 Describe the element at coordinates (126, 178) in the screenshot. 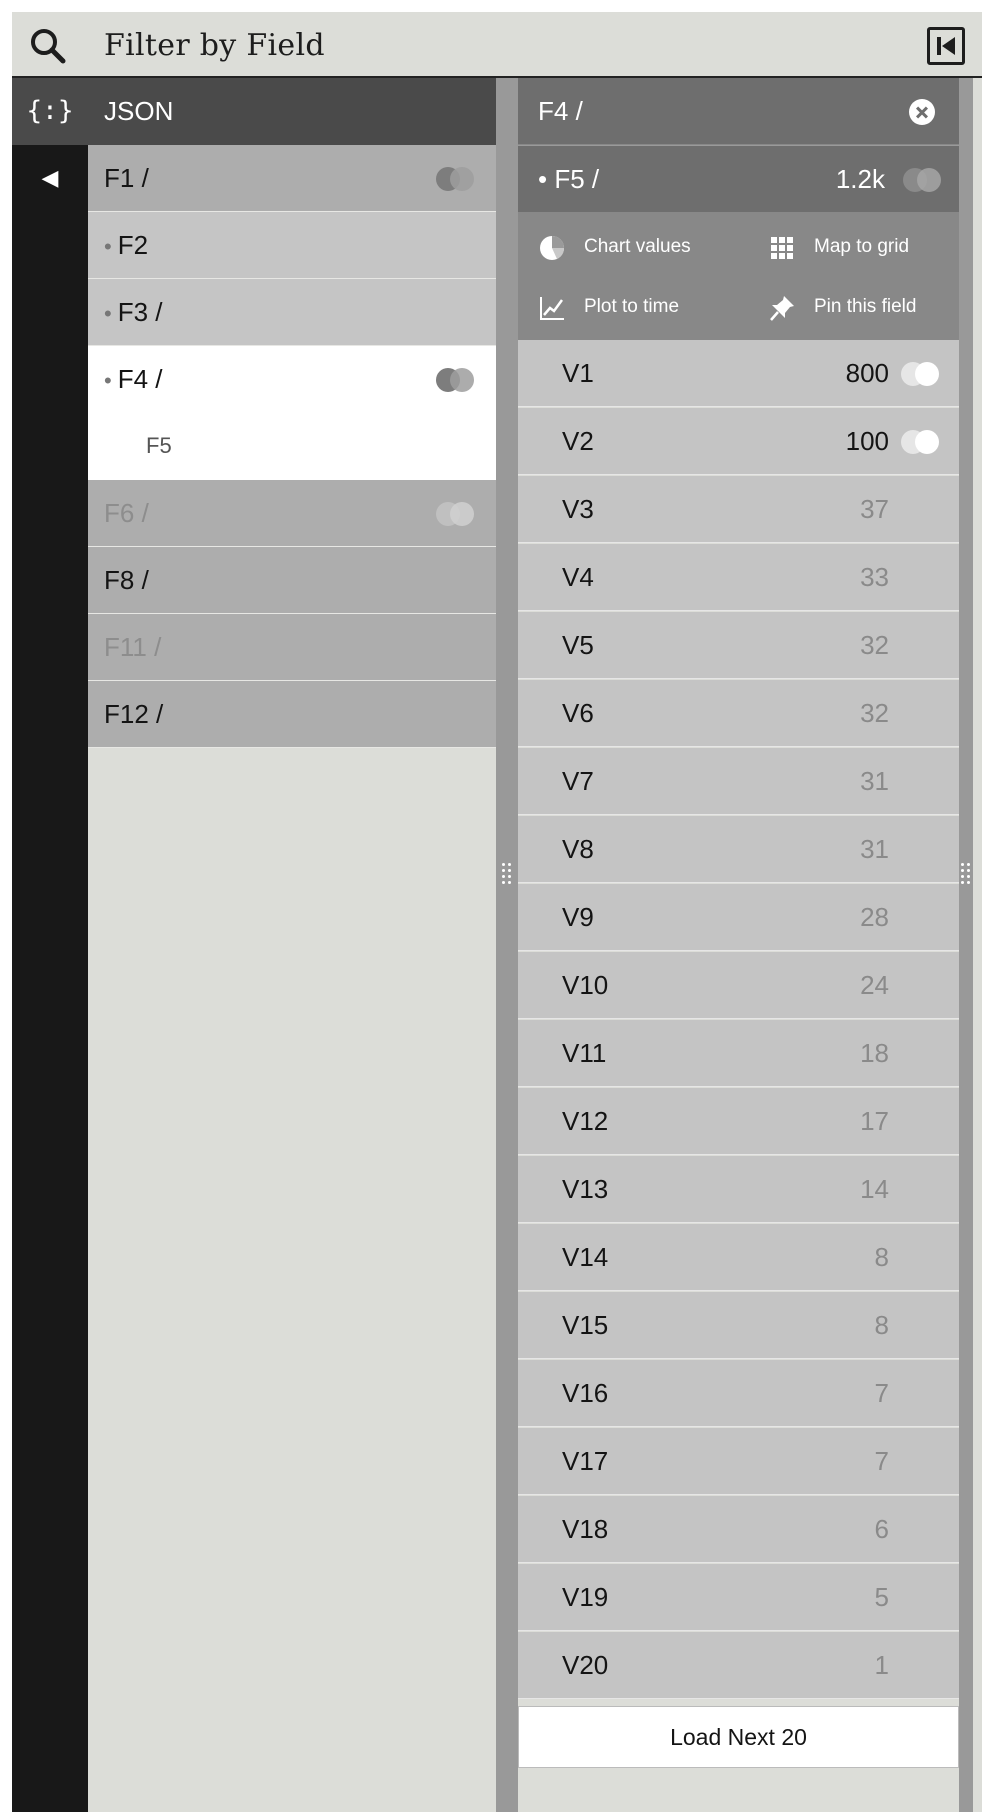

I see `field-label: F1 /` at that location.